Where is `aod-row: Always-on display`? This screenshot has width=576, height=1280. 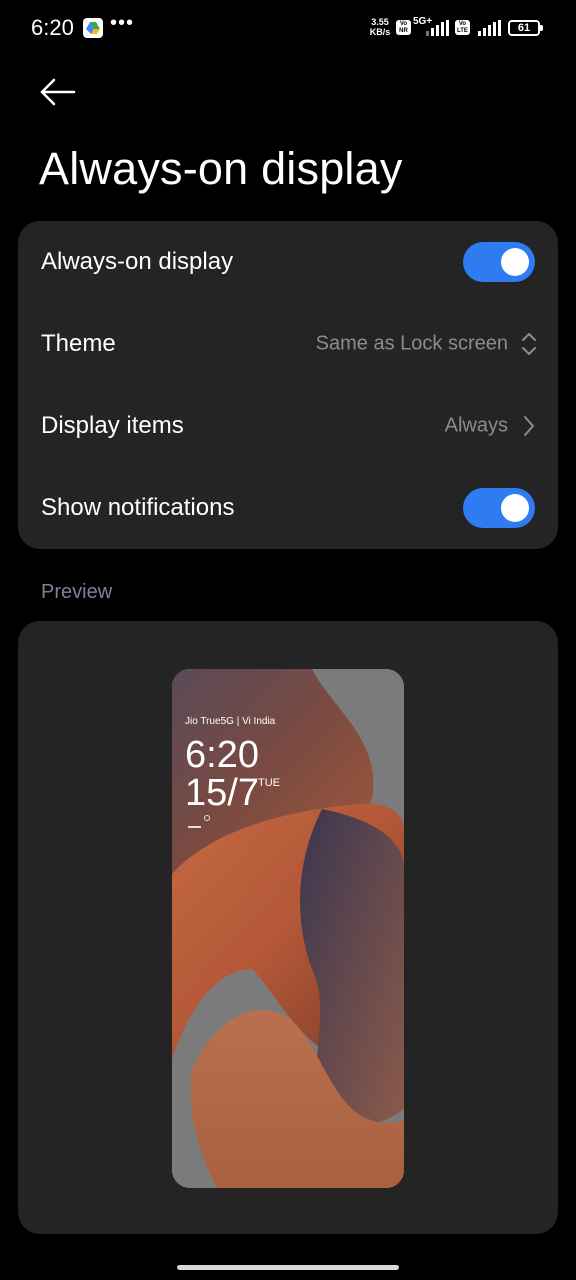
aod-row: Always-on display is located at coordinates (288, 262).